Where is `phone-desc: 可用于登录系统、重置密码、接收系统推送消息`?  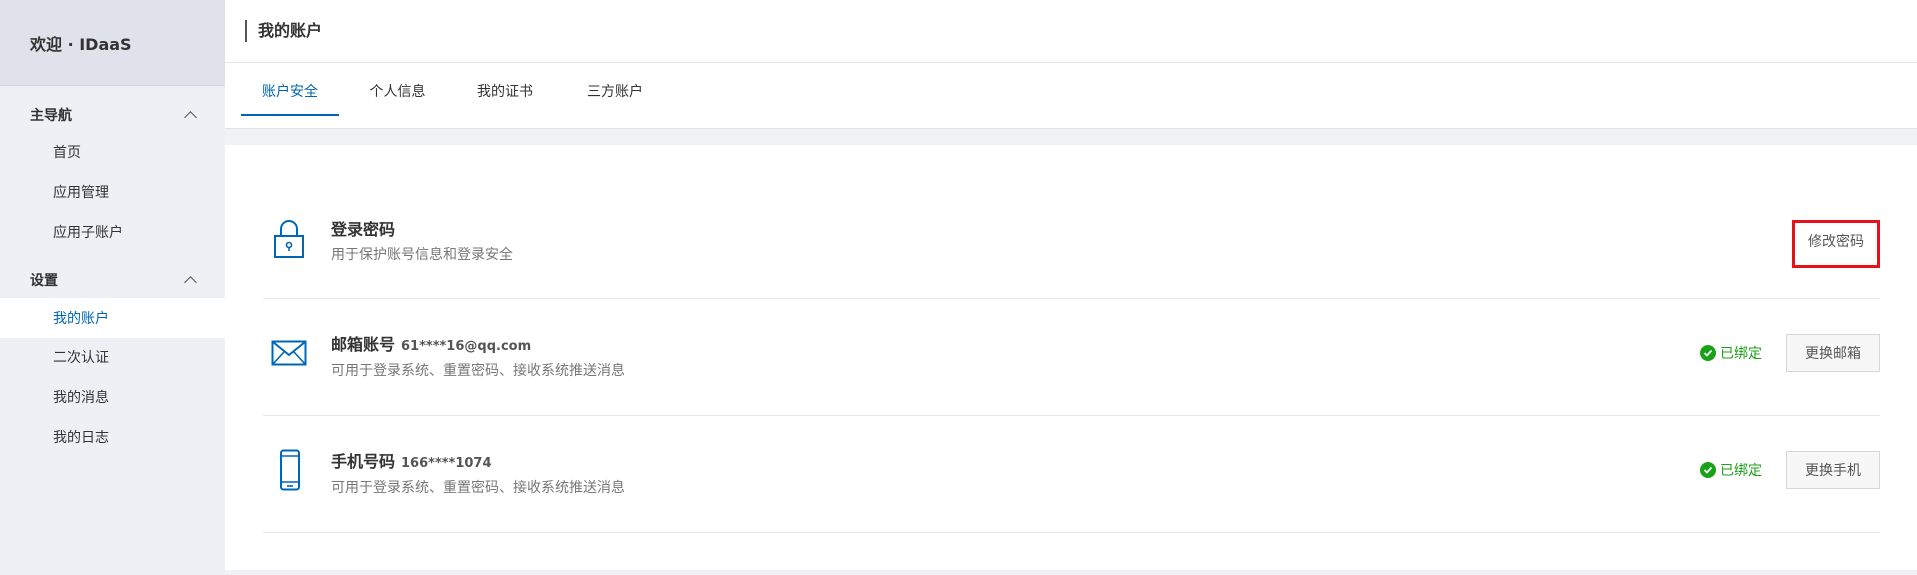 phone-desc: 可用于登录系统、重置密码、接收系统推送消息 is located at coordinates (478, 488).